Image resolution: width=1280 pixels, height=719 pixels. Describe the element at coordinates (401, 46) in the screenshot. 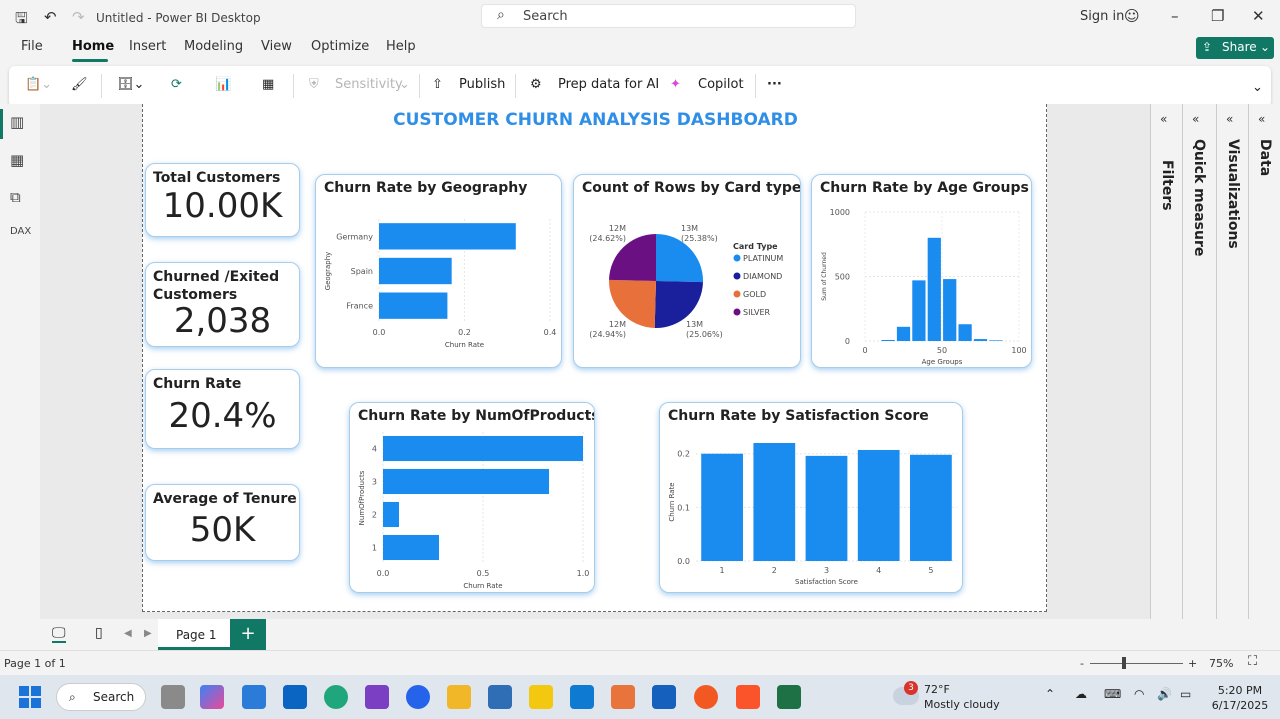

I see `menu-help: Help` at that location.